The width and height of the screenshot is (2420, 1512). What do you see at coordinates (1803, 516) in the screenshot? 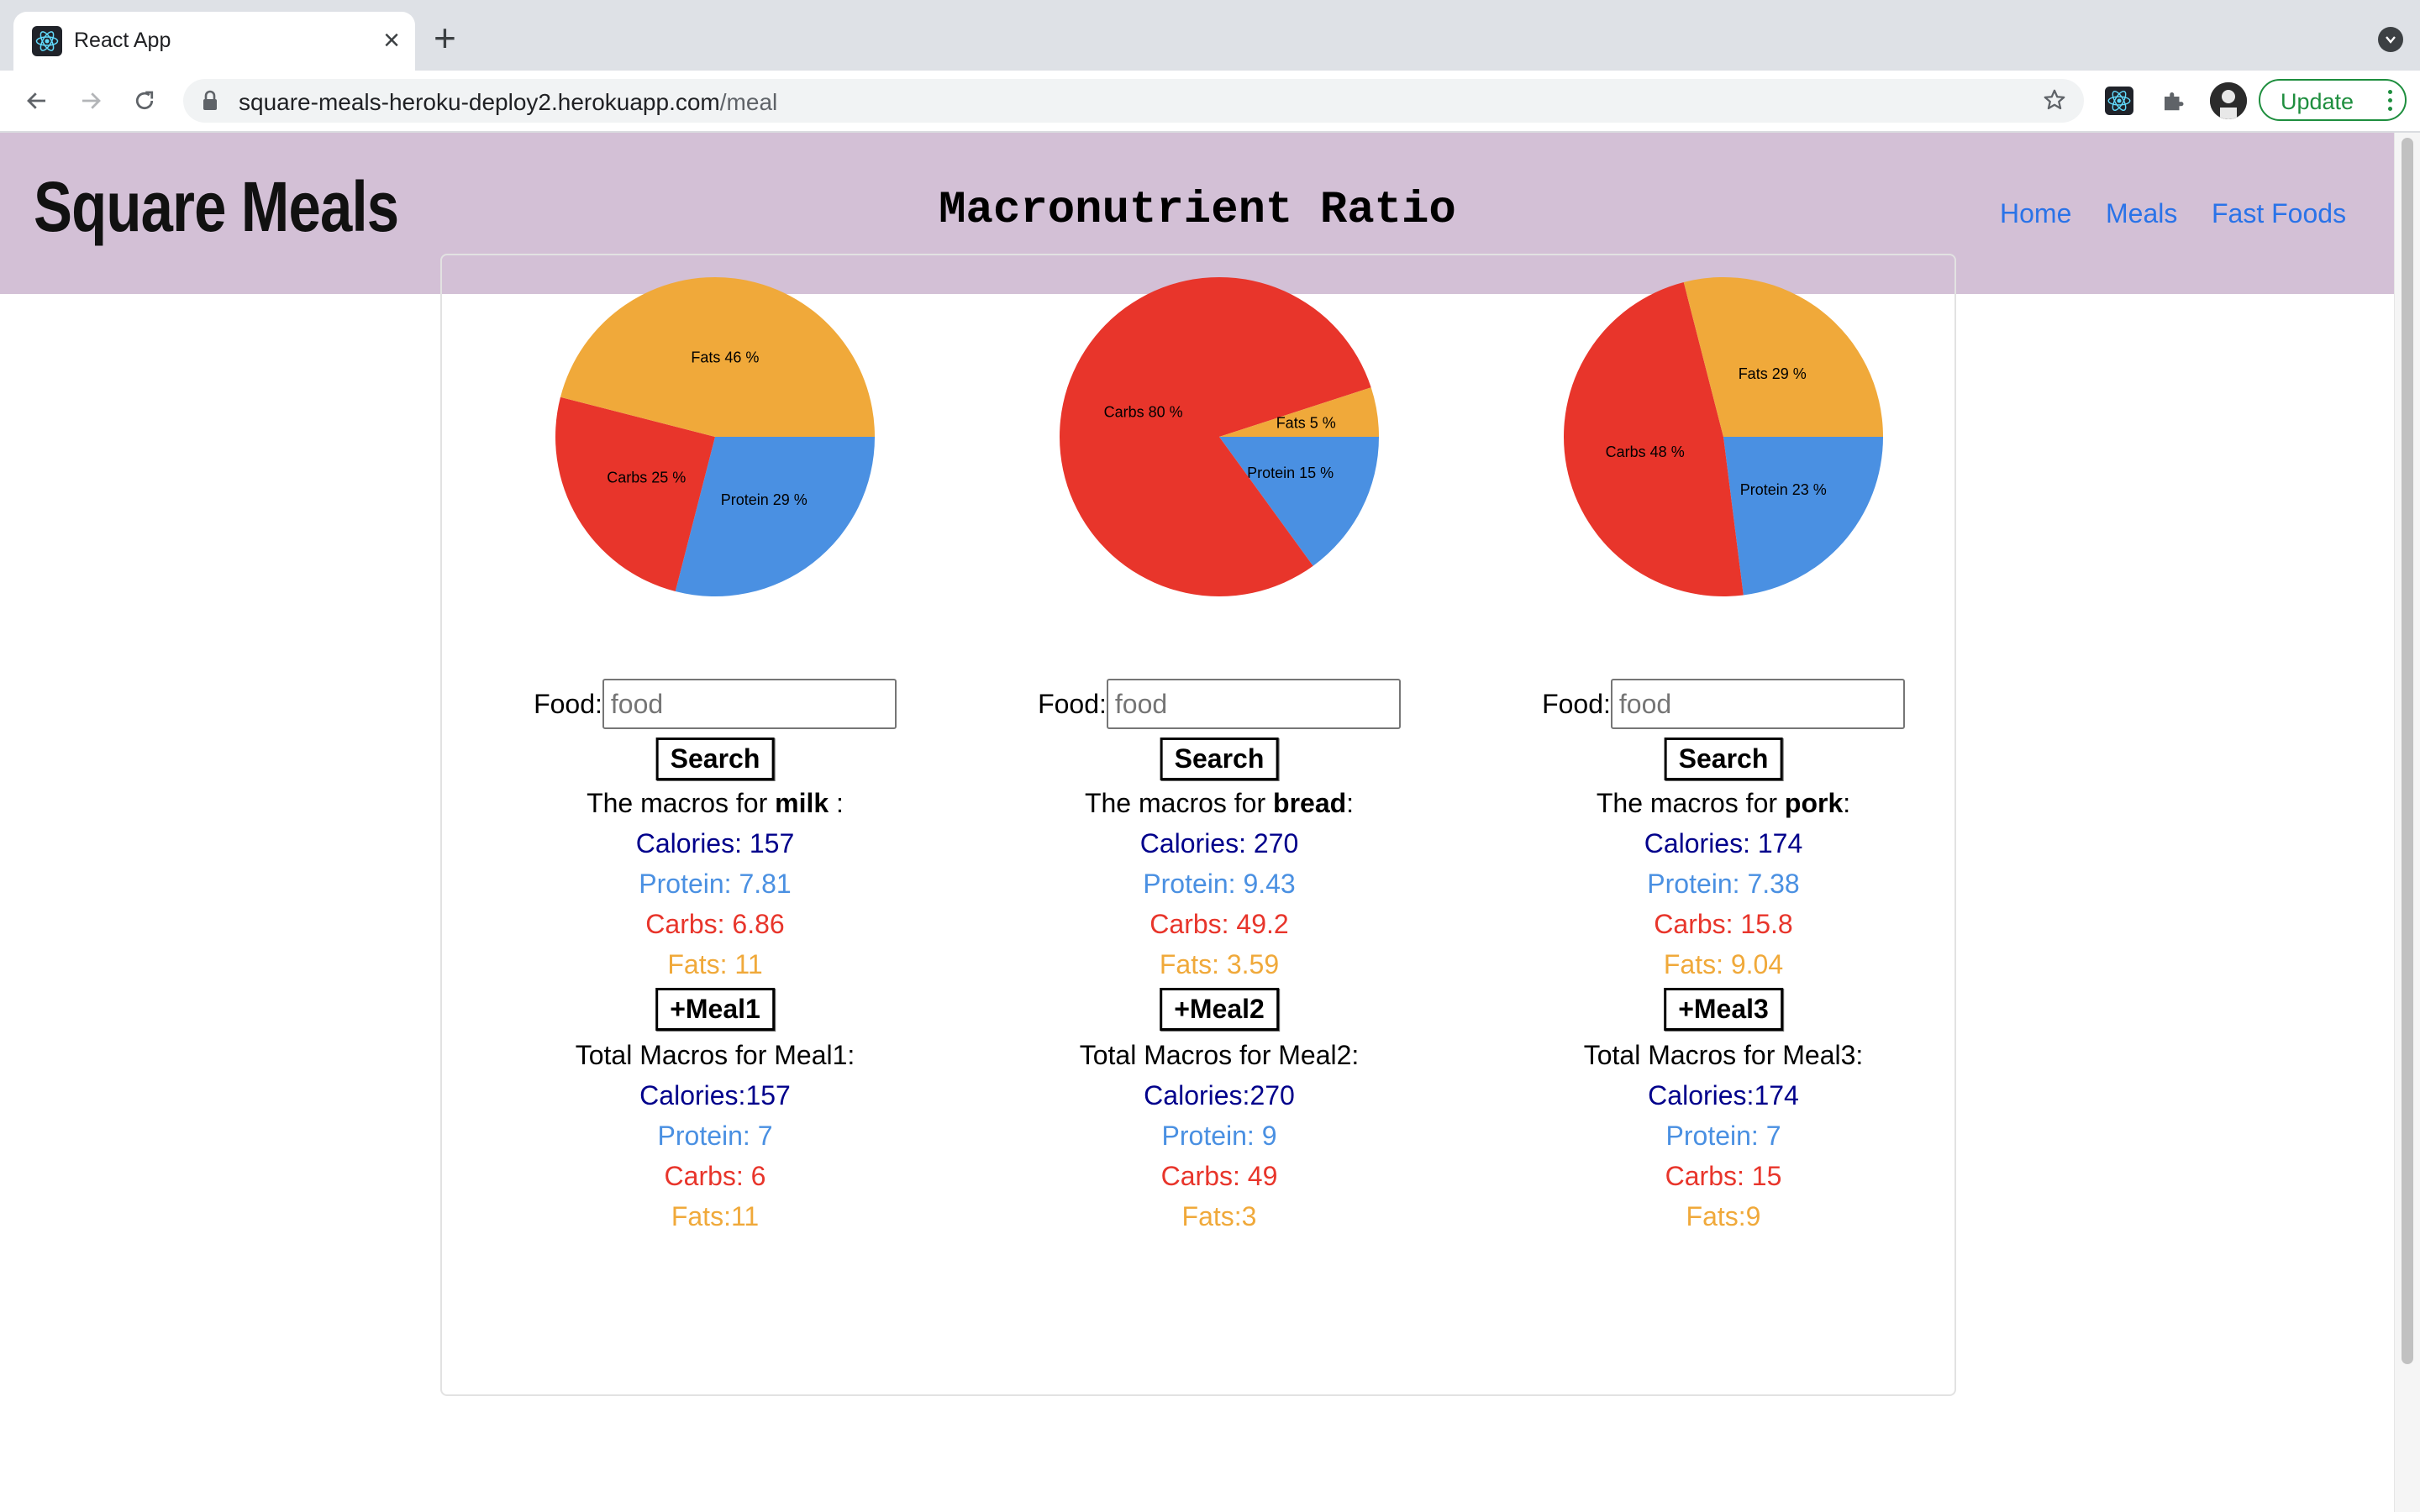
I see `pie-slice-protein` at bounding box center [1803, 516].